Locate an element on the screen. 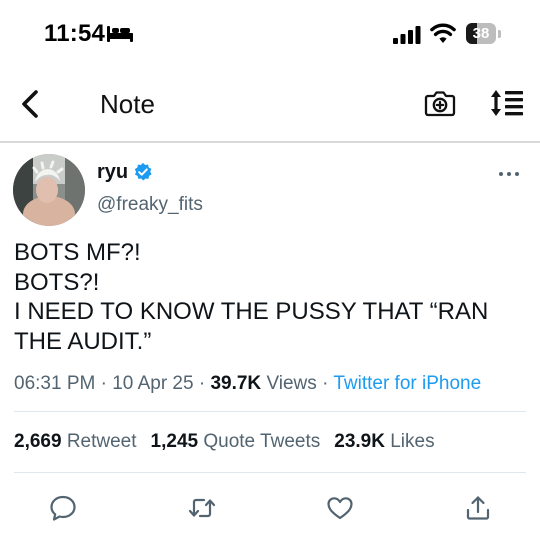 The image size is (540, 542). tweet-text-line: BOTS MF?! is located at coordinates (77, 252).